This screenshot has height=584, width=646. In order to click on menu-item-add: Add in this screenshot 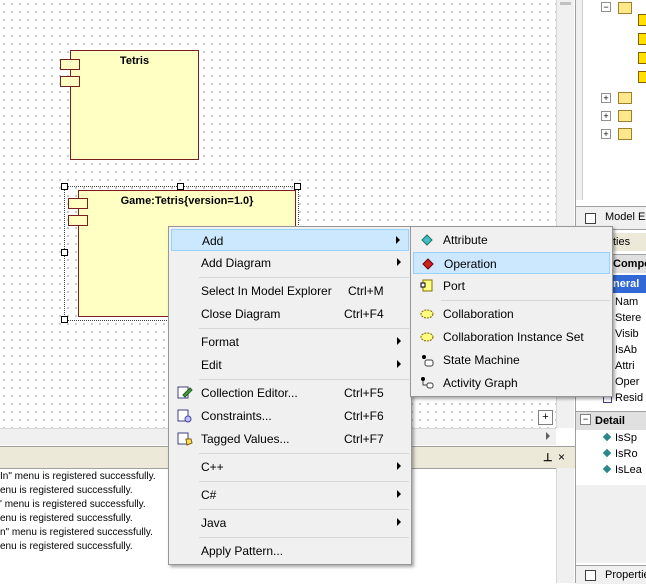, I will do `click(290, 240)`.